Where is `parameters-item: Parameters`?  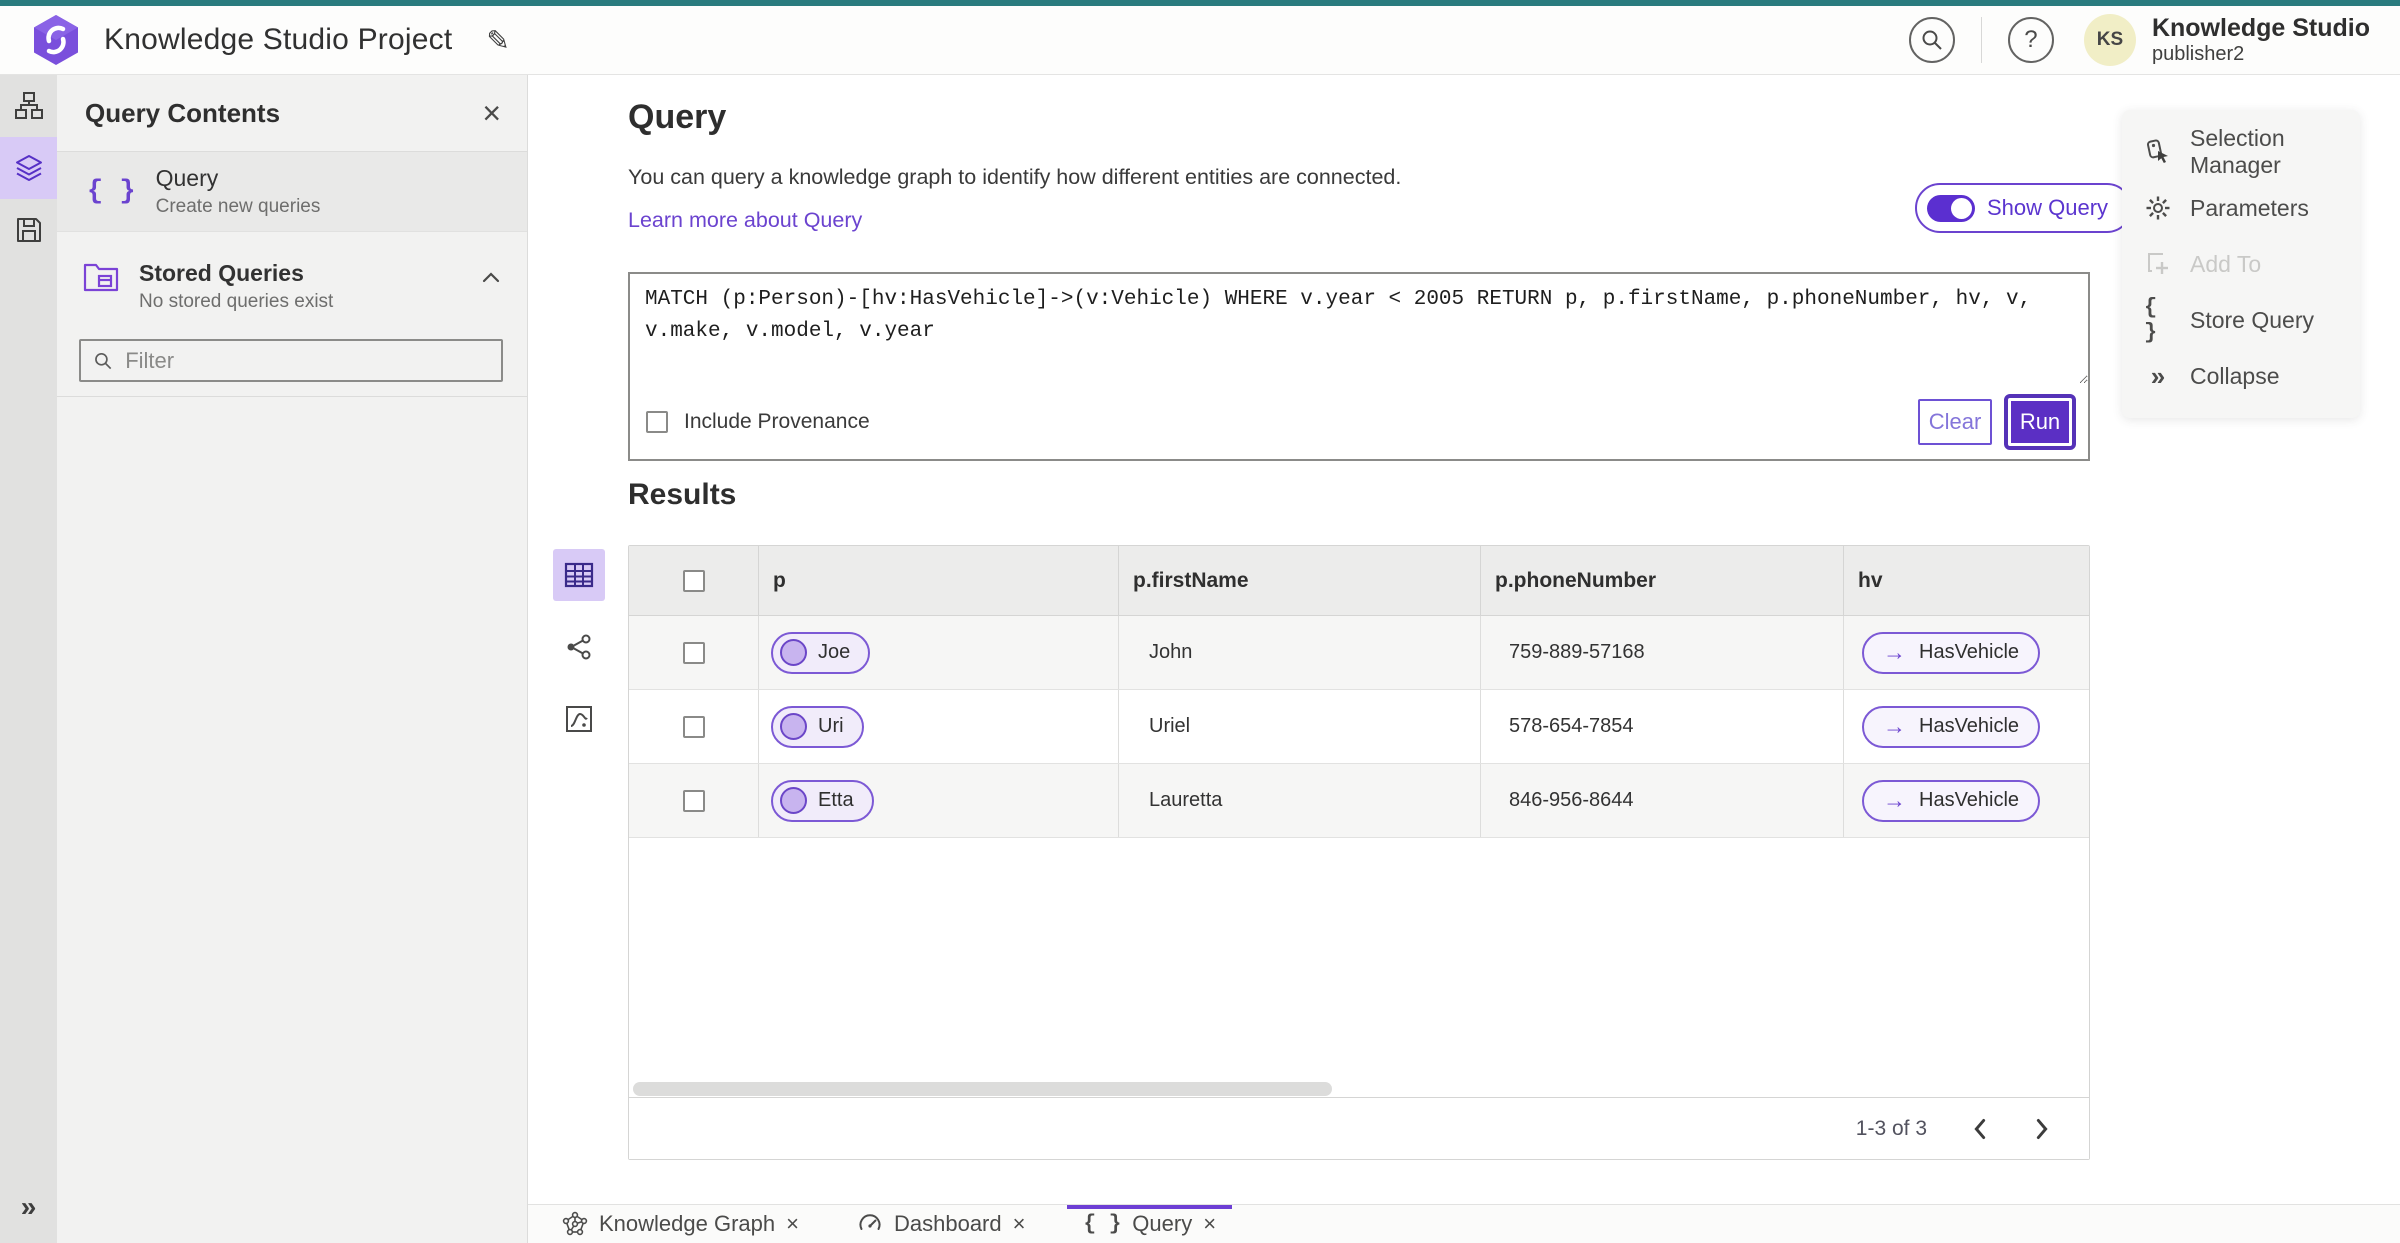 parameters-item: Parameters is located at coordinates (2241, 208).